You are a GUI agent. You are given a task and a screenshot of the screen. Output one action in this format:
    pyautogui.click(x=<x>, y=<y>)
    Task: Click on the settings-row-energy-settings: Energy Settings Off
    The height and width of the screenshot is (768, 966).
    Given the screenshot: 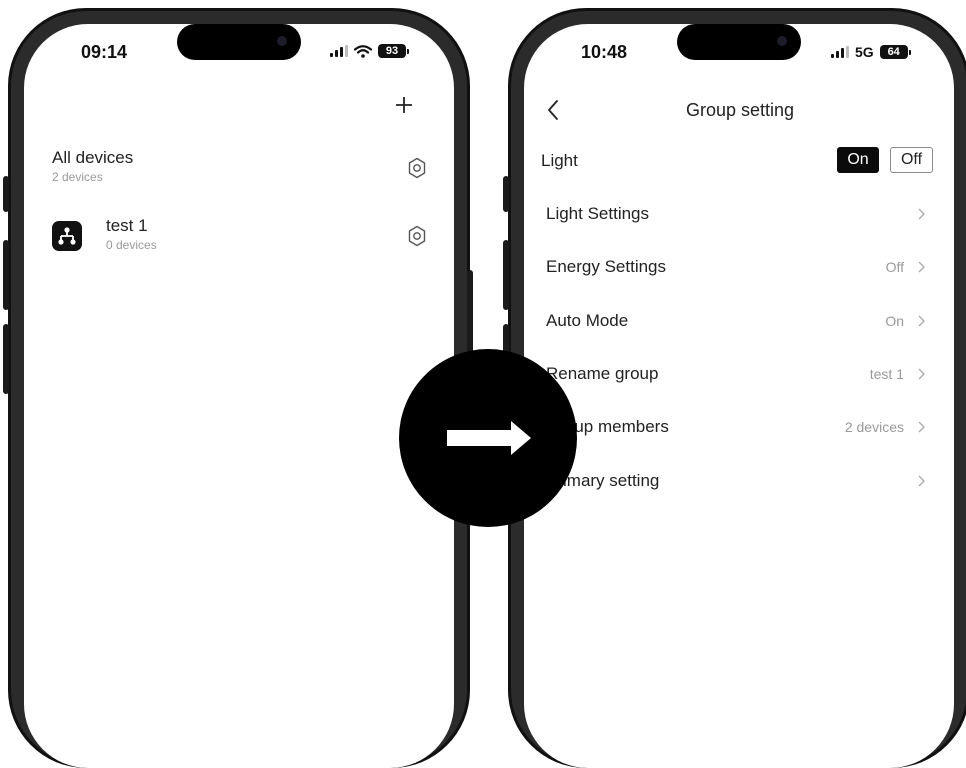 What is the action you would take?
    pyautogui.click(x=736, y=267)
    